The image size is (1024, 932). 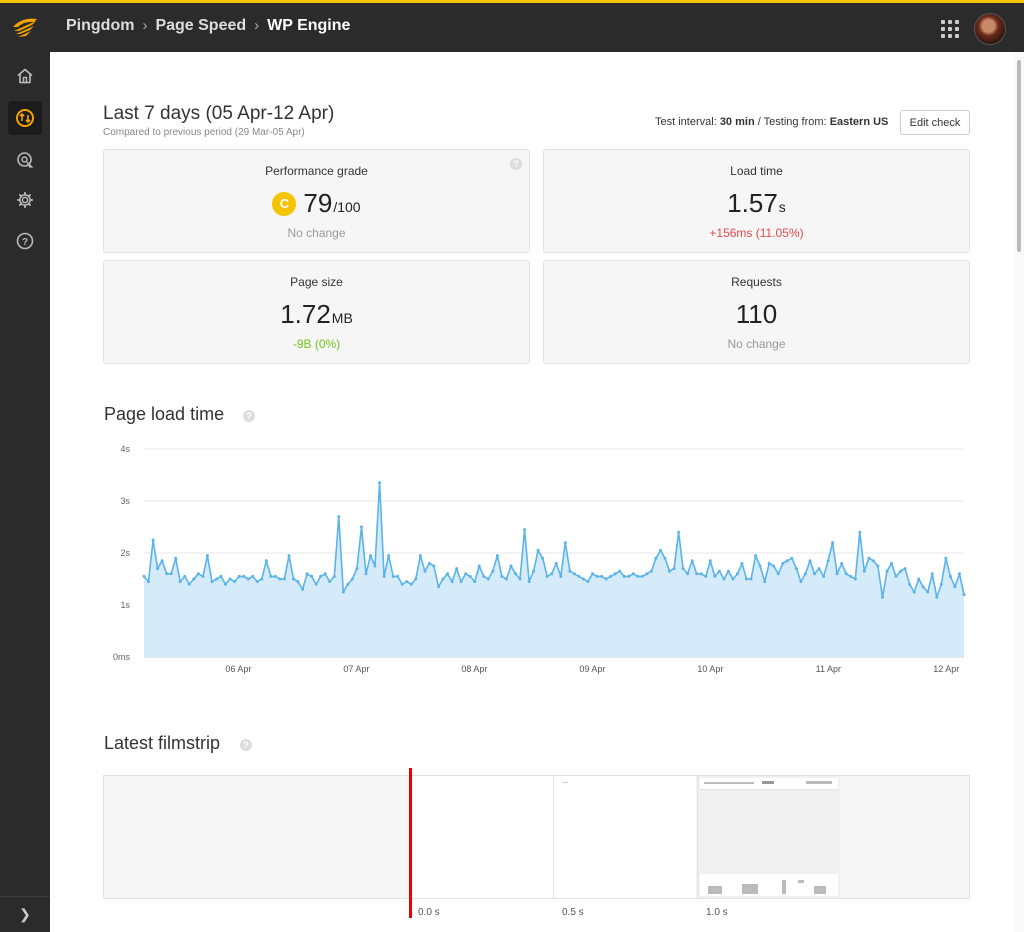 What do you see at coordinates (946, 669) in the screenshot?
I see `x-tick-label: 12 Apr` at bounding box center [946, 669].